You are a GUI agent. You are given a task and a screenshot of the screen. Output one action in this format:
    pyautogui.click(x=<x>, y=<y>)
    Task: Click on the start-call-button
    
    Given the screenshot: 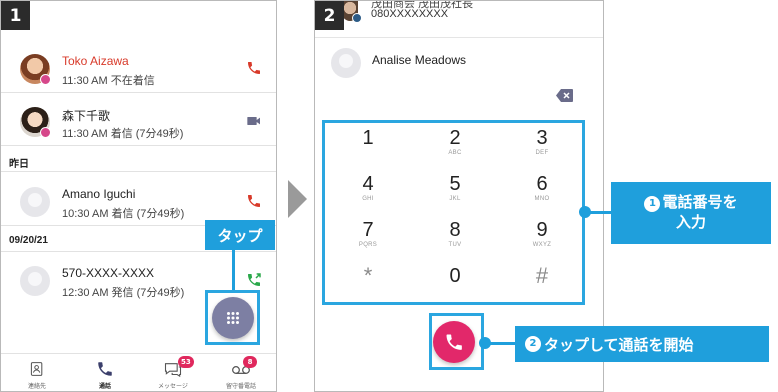 What is the action you would take?
    pyautogui.click(x=454, y=342)
    